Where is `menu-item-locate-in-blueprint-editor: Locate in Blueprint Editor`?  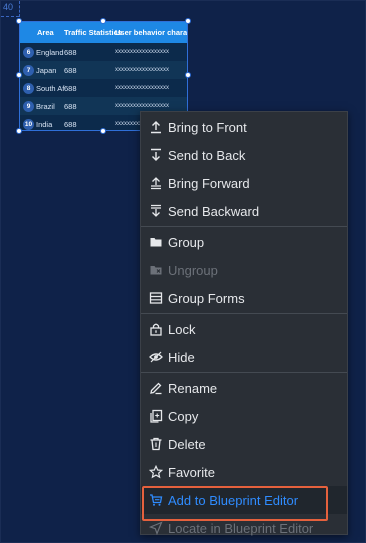 menu-item-locate-in-blueprint-editor: Locate in Blueprint Editor is located at coordinates (244, 528).